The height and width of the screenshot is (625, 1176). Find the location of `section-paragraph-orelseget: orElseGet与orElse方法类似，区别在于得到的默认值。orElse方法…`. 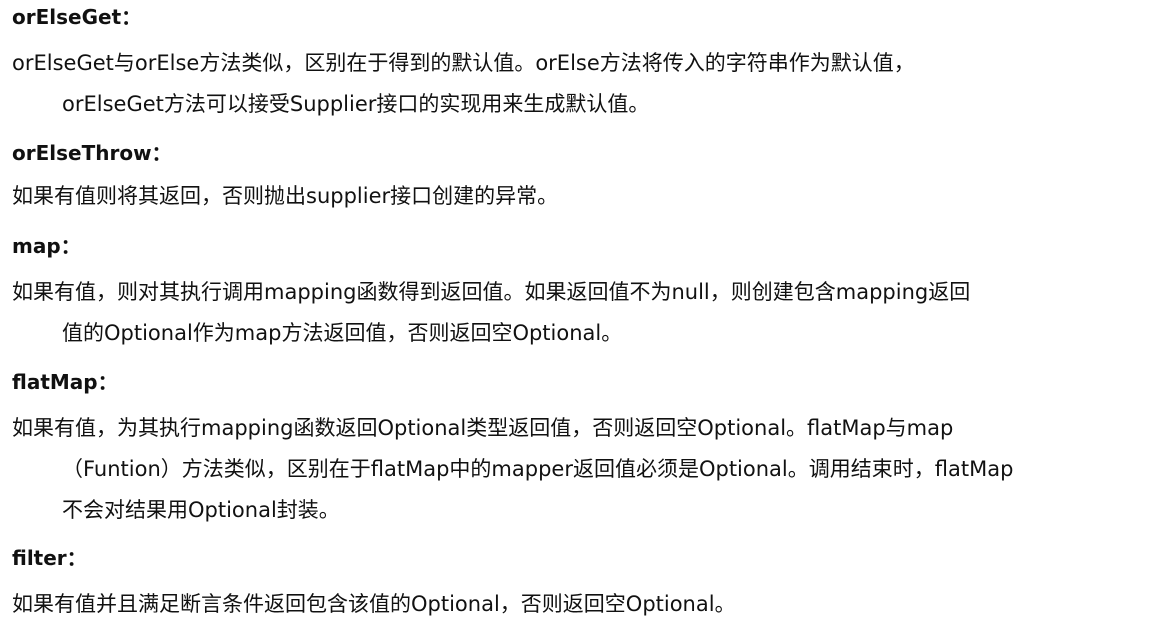

section-paragraph-orelseget: orElseGet与orElse方法类似，区别在于得到的默认值。orElse方法… is located at coordinates (463, 84).